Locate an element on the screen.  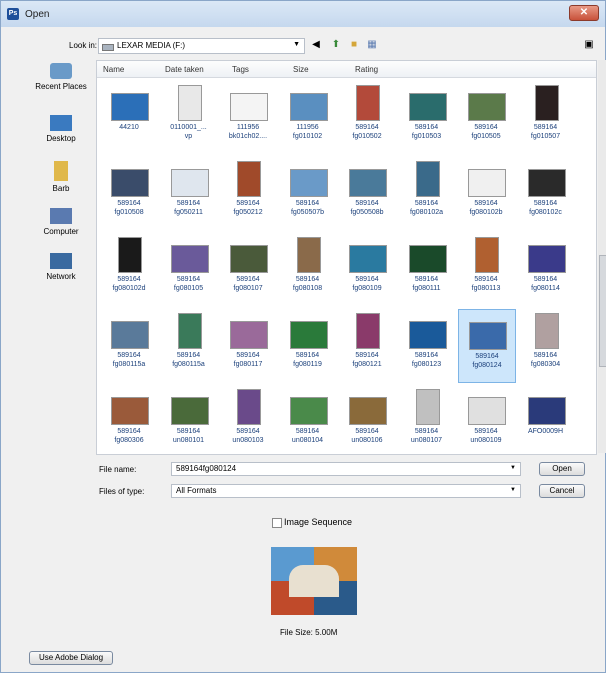
file-item: 589164 fg080102a is located at coordinates (427, 193).